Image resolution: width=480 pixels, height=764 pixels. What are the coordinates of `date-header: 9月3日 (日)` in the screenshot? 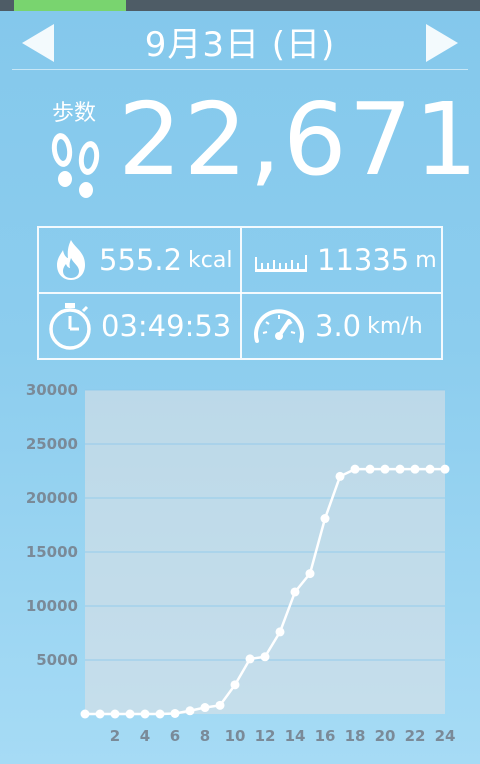 It's located at (240, 40).